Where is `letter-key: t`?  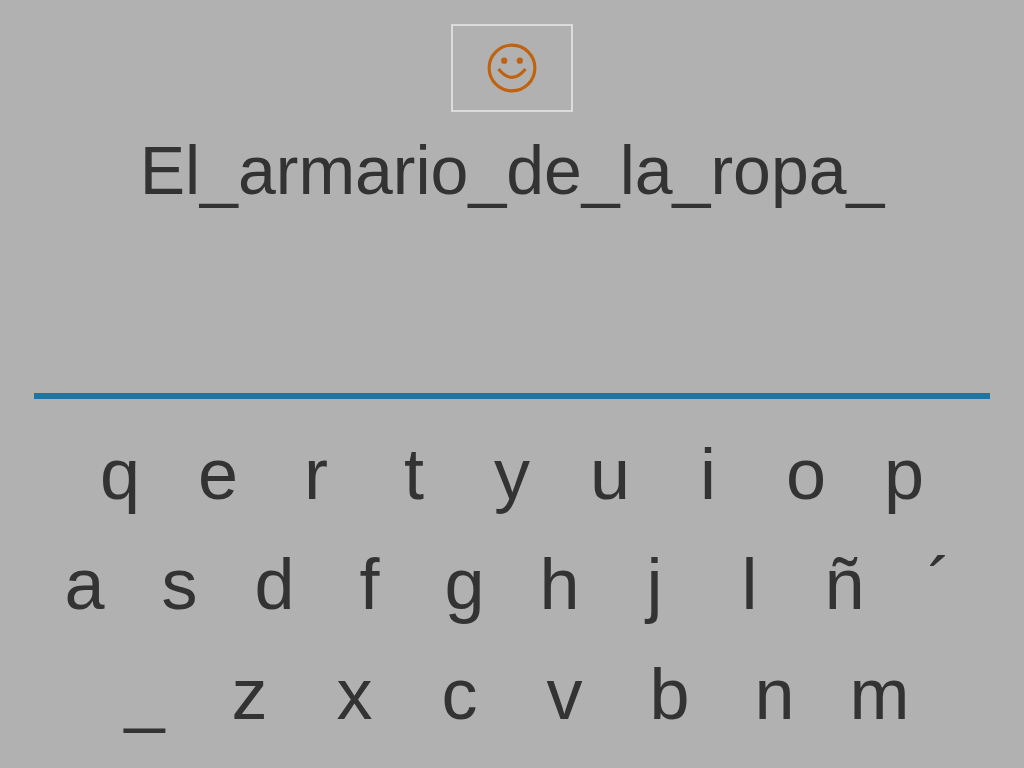 letter-key: t is located at coordinates (414, 474).